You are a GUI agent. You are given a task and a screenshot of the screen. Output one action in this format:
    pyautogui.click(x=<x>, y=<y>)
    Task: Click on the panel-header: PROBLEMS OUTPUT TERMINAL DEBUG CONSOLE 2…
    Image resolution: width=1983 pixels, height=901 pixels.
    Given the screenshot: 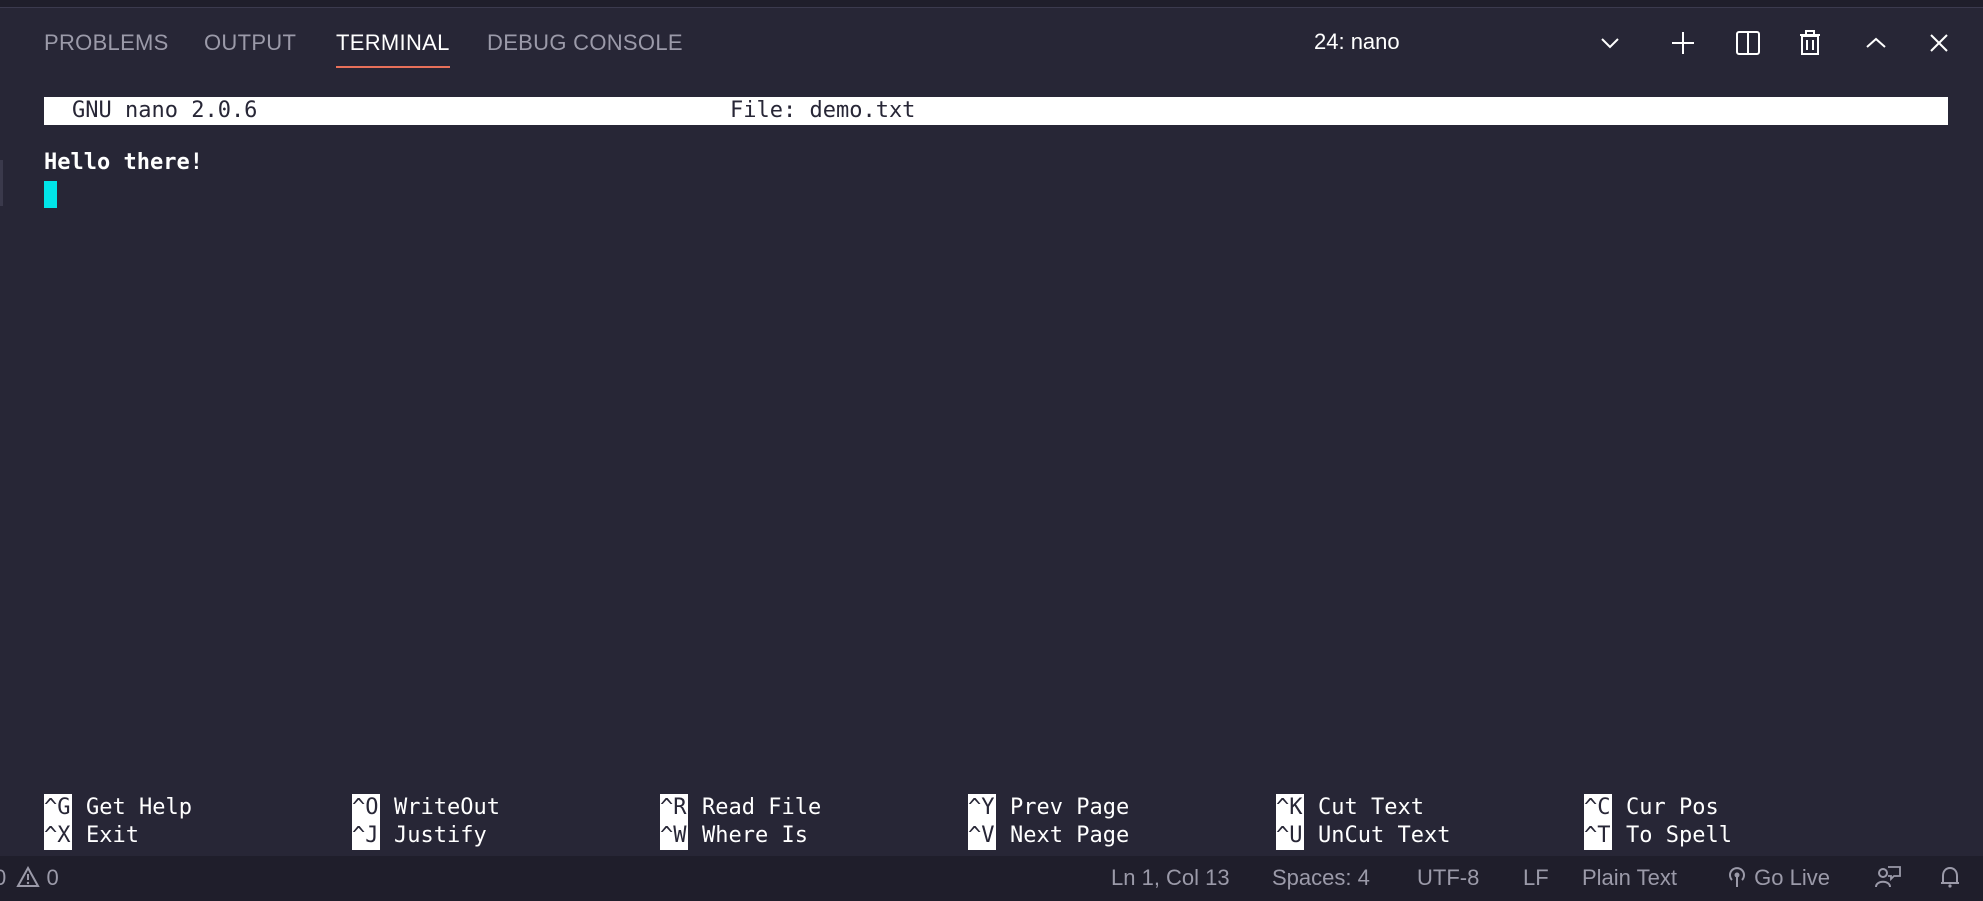 What is the action you would take?
    pyautogui.click(x=991, y=43)
    